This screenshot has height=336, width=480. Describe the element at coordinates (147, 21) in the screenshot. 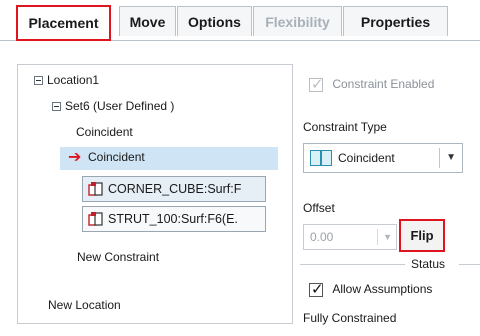

I see `tab-move: Move` at that location.